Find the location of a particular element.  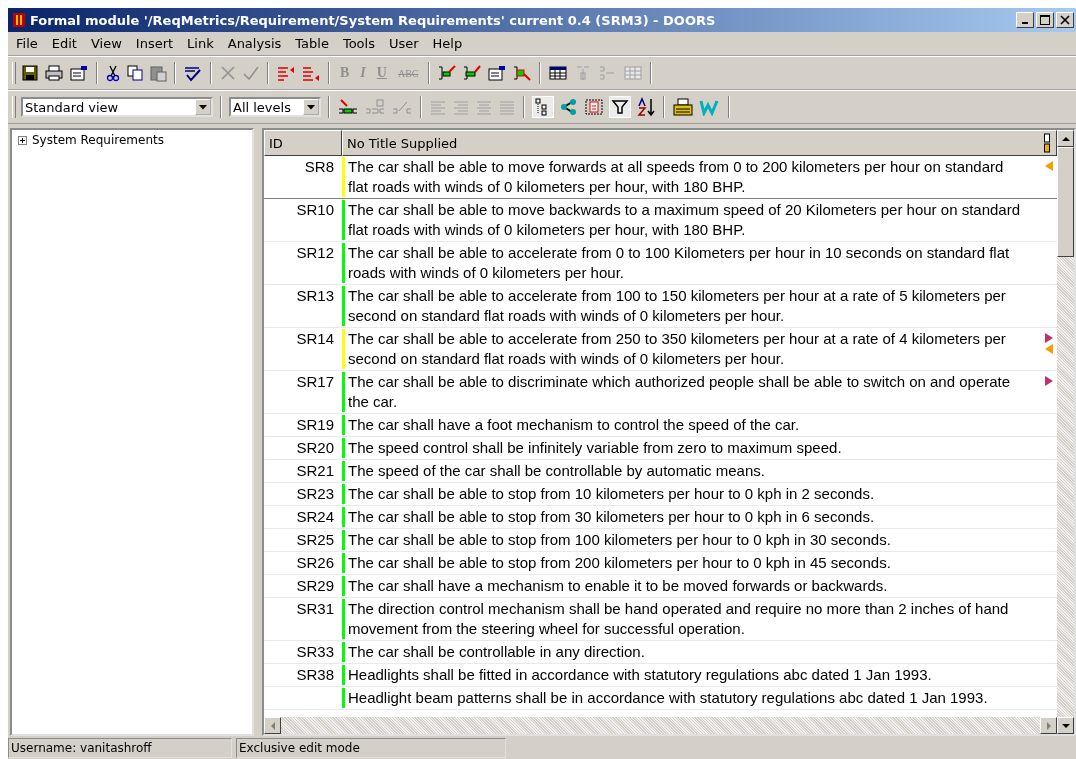

requirement-text: Headlight beam patterns shall be in accordance with statutory regulations abc dated 1 Jan 1993. is located at coordinates (668, 698).